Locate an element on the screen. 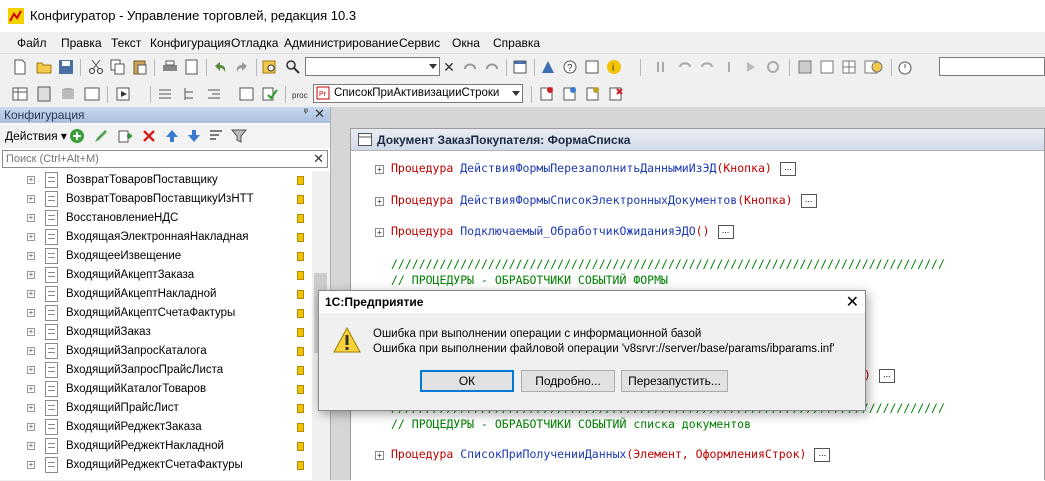 The width and height of the screenshot is (1045, 481). copy-icon is located at coordinates (118, 67).